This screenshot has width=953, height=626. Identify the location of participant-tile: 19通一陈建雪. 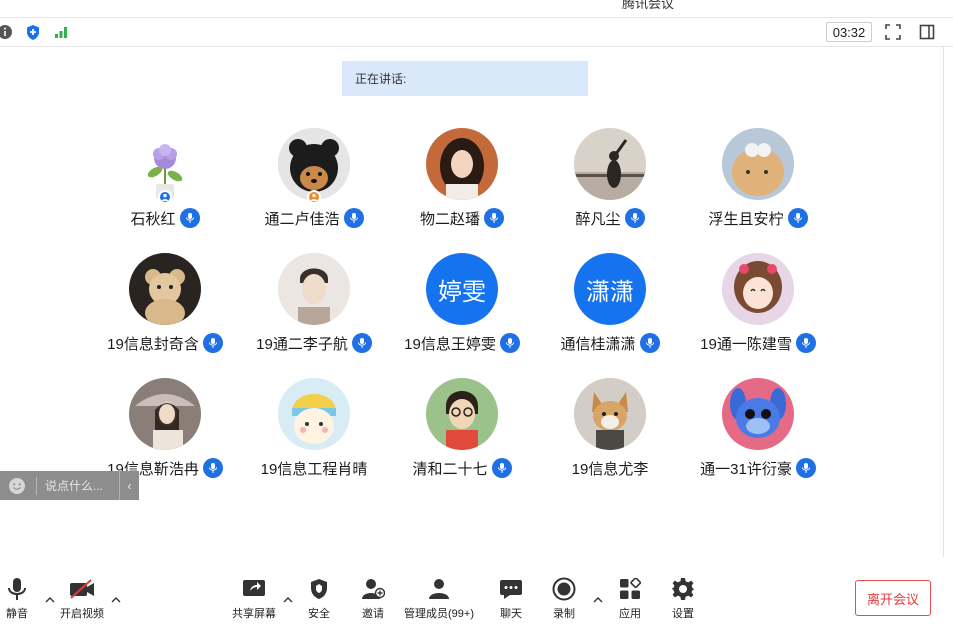
(758, 308).